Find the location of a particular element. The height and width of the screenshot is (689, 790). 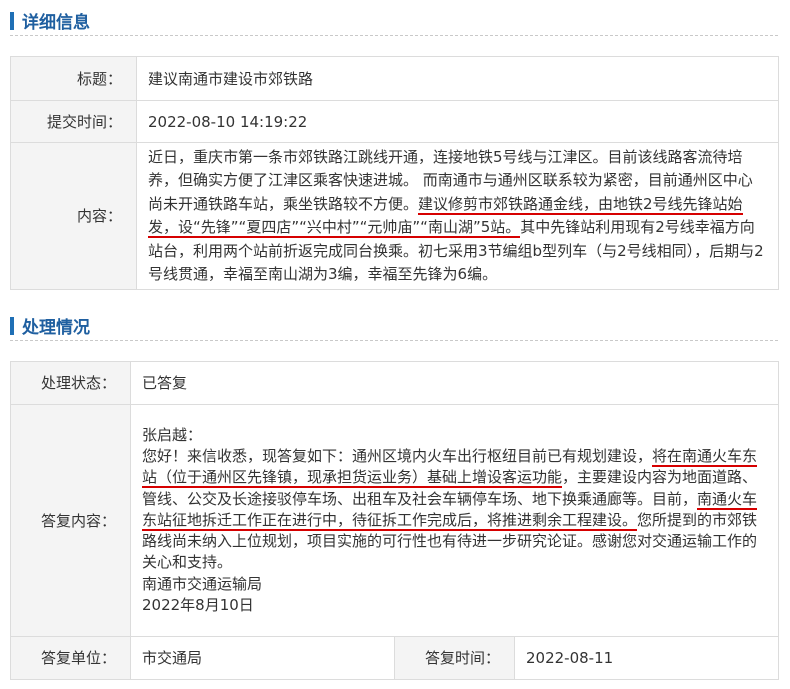

detail-section-title: 详细信息 is located at coordinates (56, 23).